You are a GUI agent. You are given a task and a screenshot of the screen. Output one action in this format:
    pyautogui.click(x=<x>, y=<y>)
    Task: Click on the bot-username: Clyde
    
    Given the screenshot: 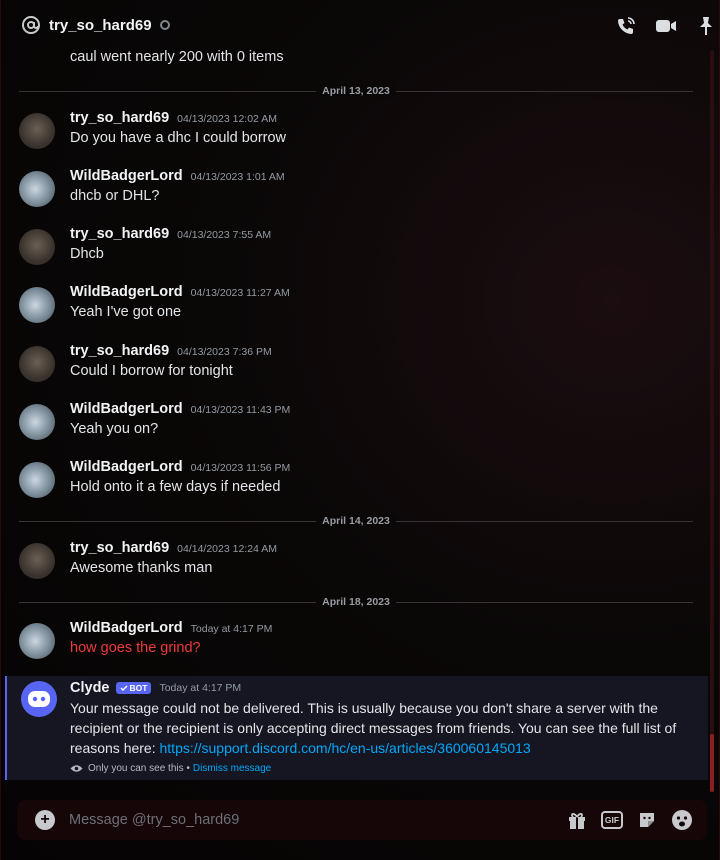 What is the action you would take?
    pyautogui.click(x=90, y=688)
    